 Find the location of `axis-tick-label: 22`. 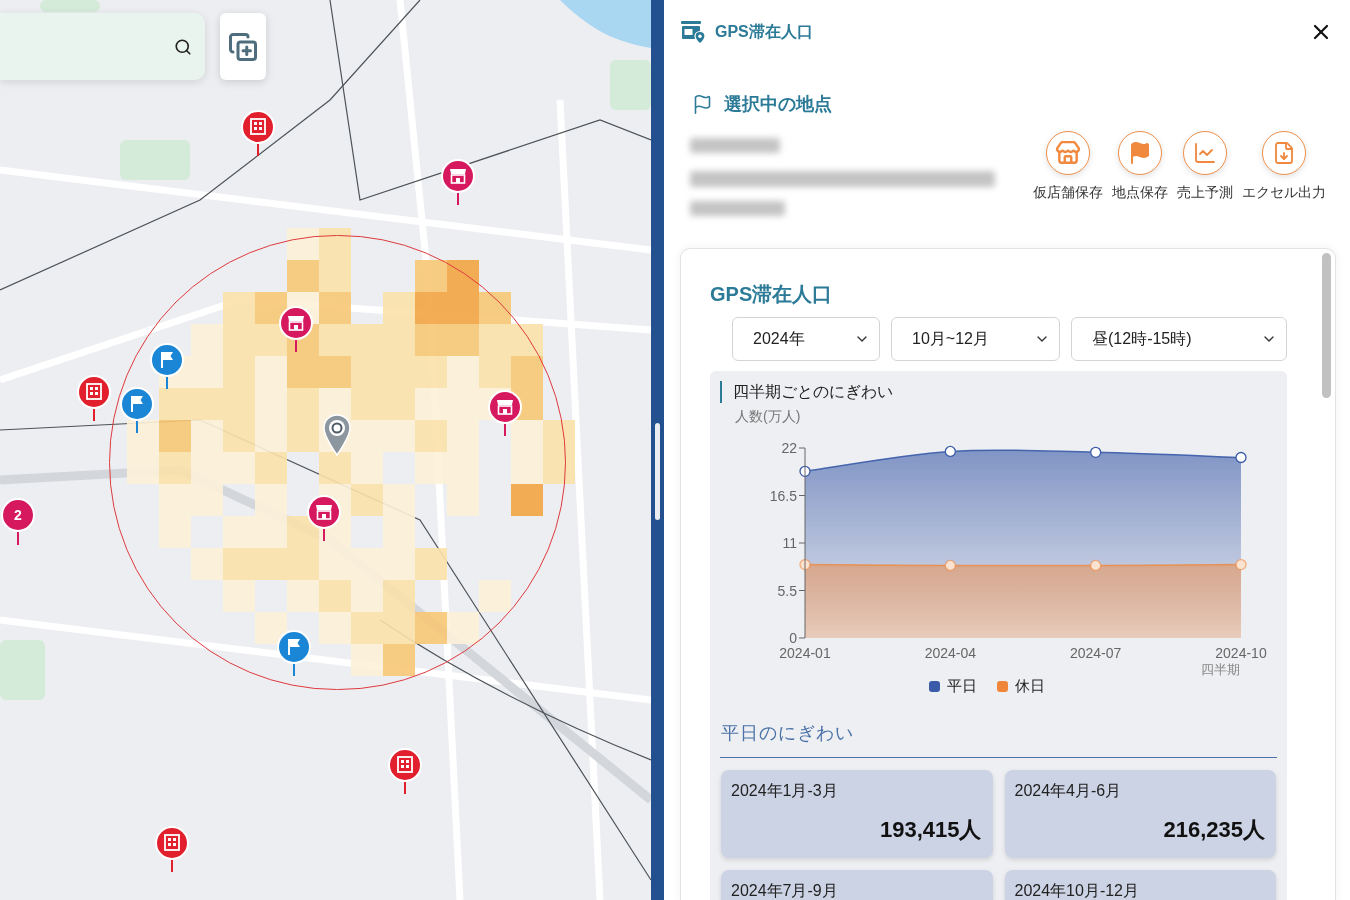

axis-tick-label: 22 is located at coordinates (789, 448).